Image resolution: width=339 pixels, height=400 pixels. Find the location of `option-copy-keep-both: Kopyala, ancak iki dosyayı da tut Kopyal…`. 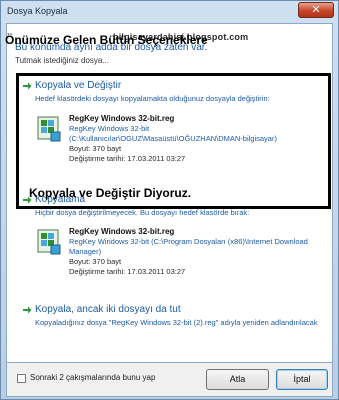

option-copy-keep-both: Kopyala, ancak iki dosyayı da tut Kopyal… is located at coordinates (174, 326).